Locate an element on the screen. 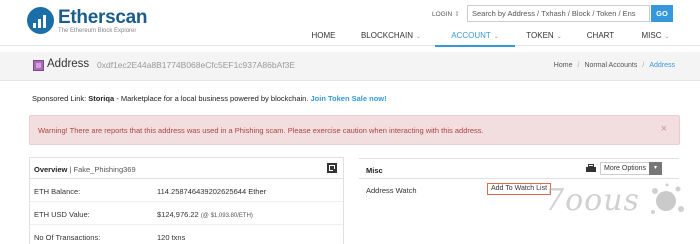 Image resolution: width=700 pixels, height=244 pixels. nav-chart: CHART is located at coordinates (600, 38).